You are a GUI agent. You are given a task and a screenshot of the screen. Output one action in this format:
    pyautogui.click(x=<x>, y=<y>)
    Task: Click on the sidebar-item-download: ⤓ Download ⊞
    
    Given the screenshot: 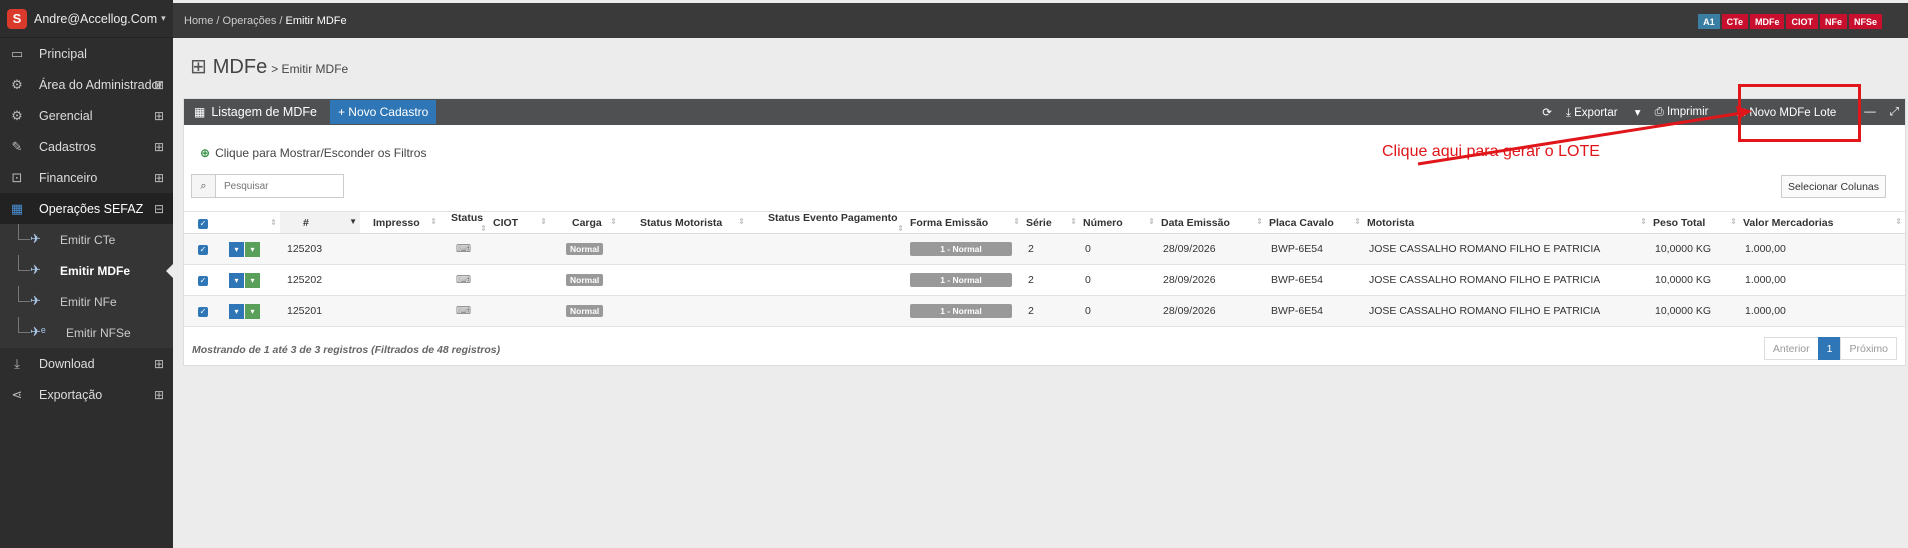 What is the action you would take?
    pyautogui.click(x=86, y=363)
    